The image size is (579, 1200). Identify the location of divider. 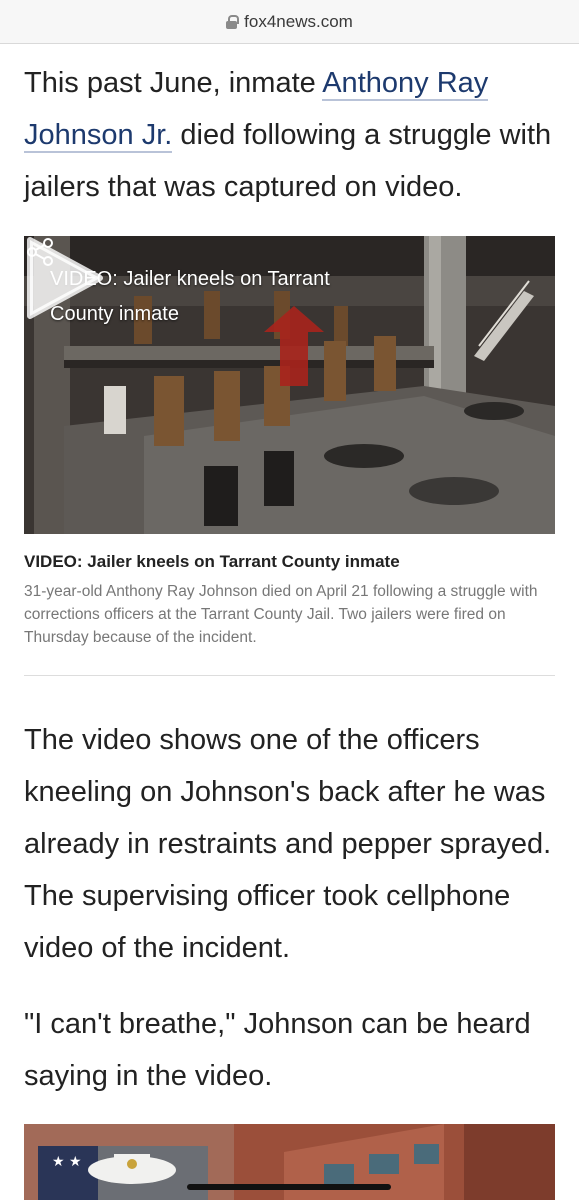
(289, 675).